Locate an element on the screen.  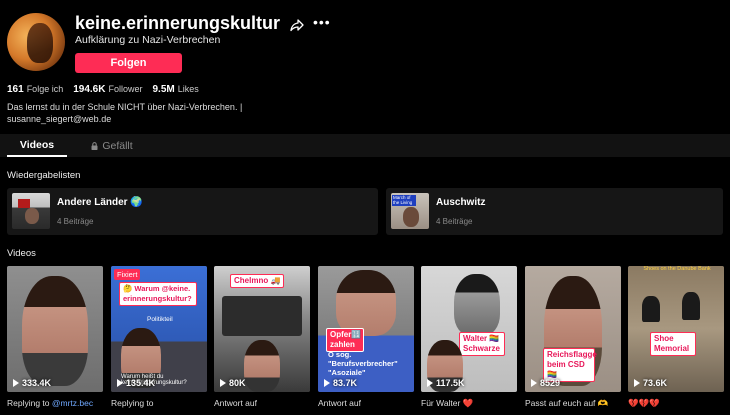
video-views: 117.5K is located at coordinates (446, 383).